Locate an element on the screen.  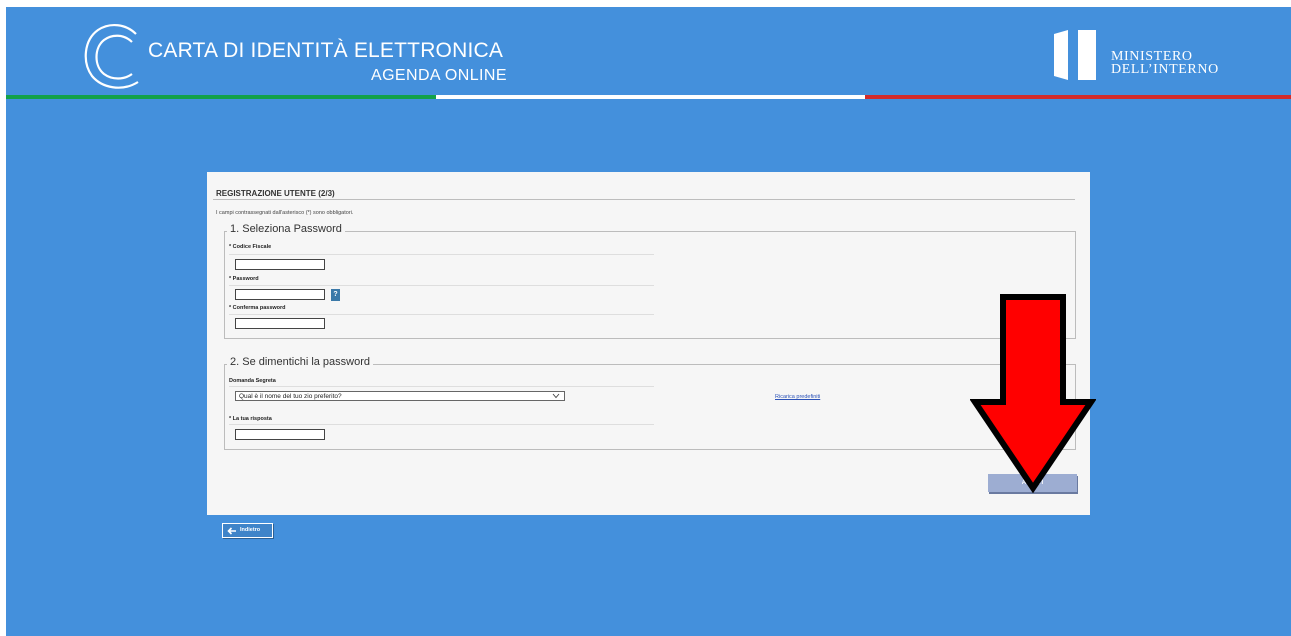
secret-question-select: Qual è il nome del tuo zio preferito? is located at coordinates (400, 396).